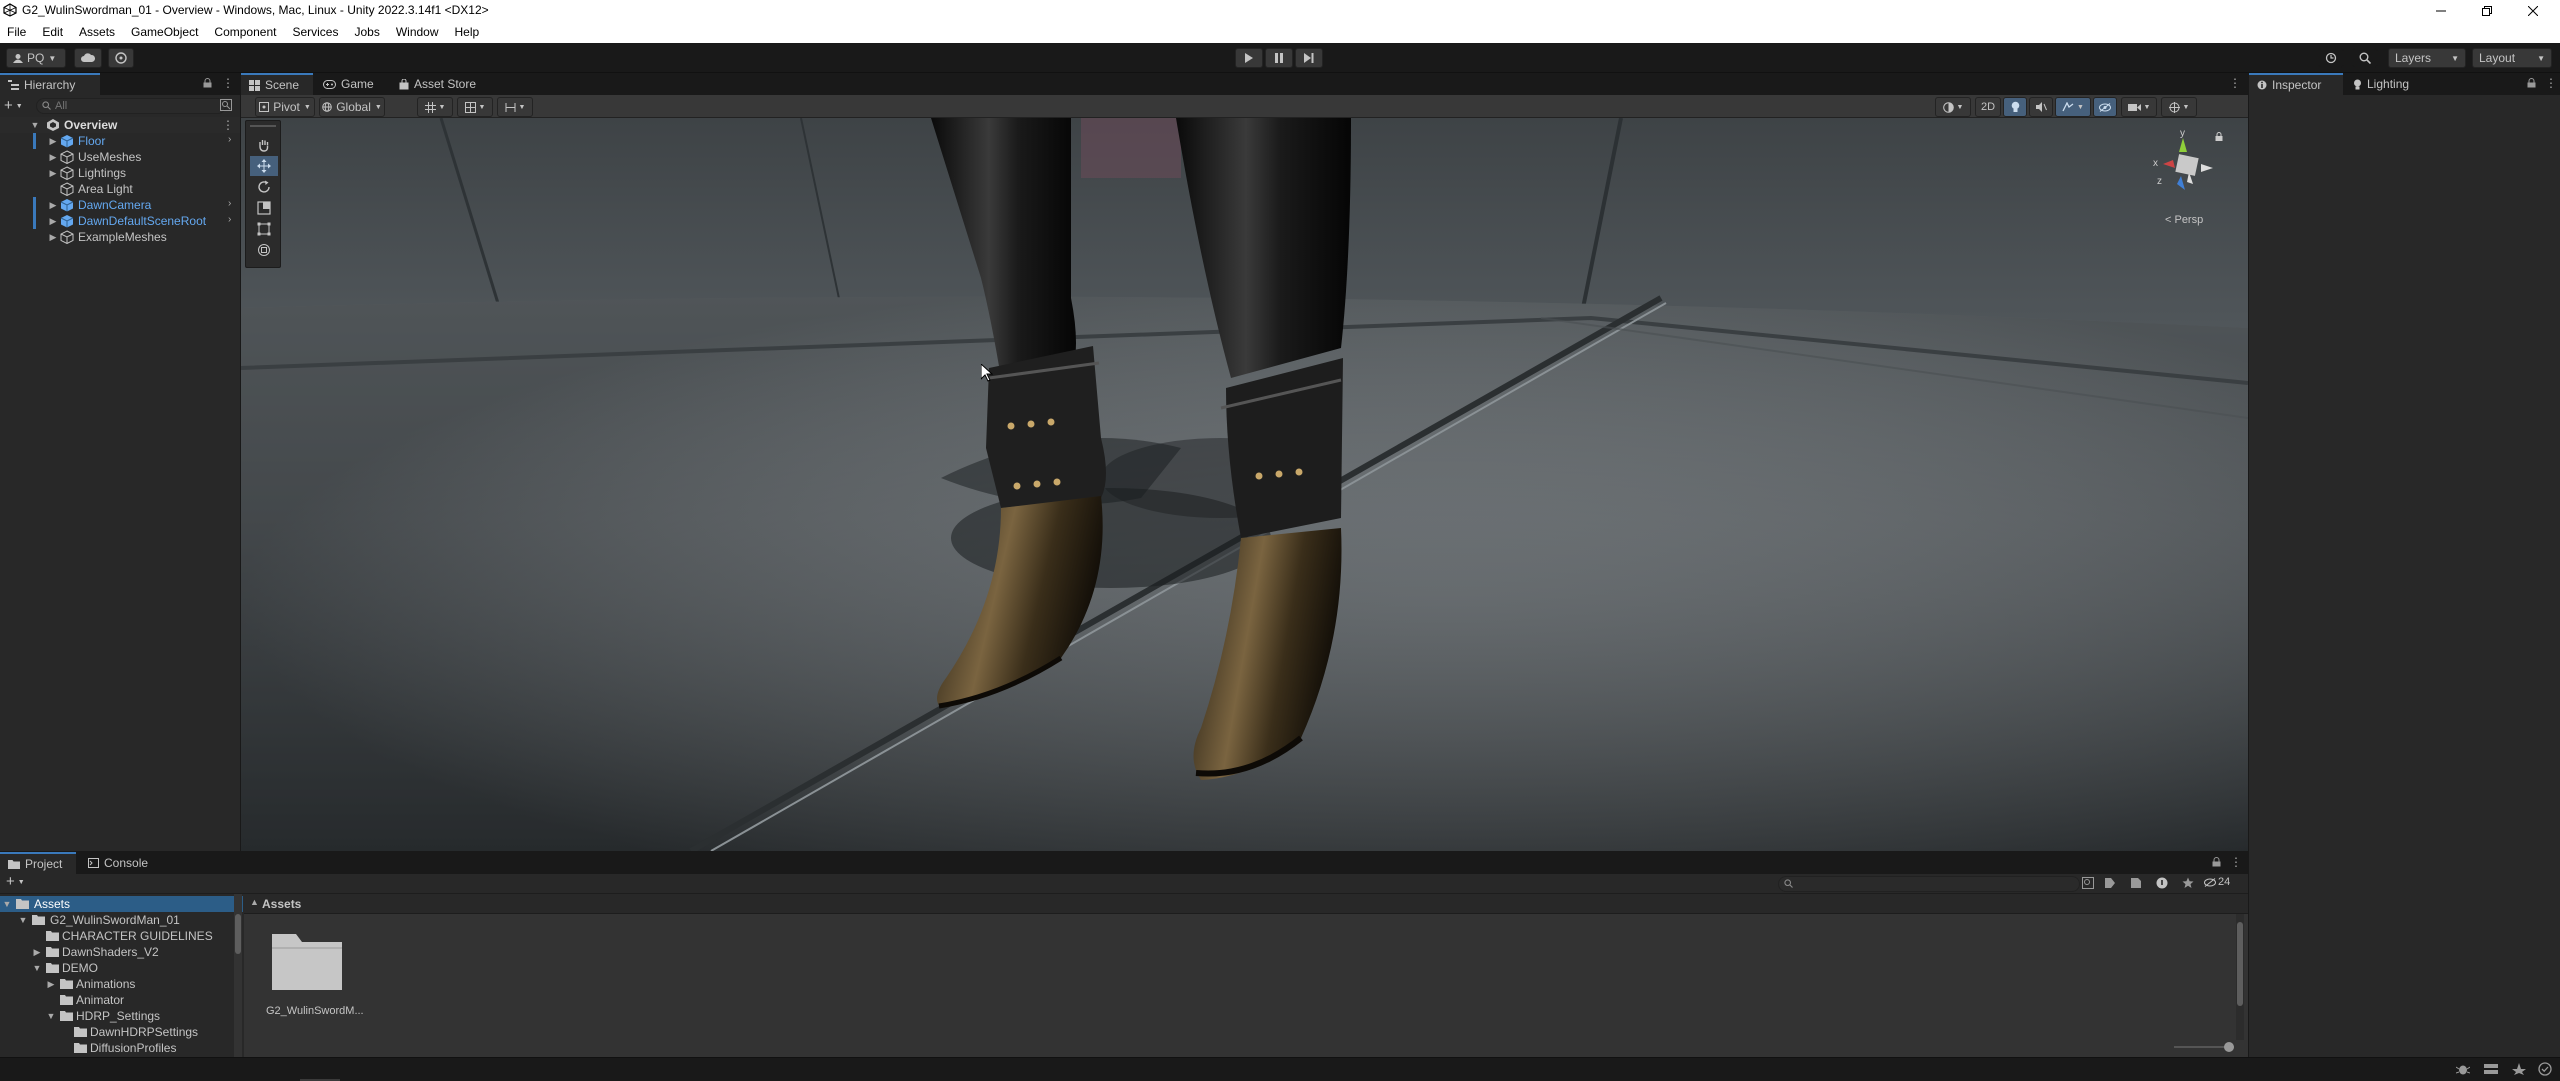 This screenshot has width=2560, height=1081. What do you see at coordinates (2533, 10) in the screenshot?
I see `close-button` at bounding box center [2533, 10].